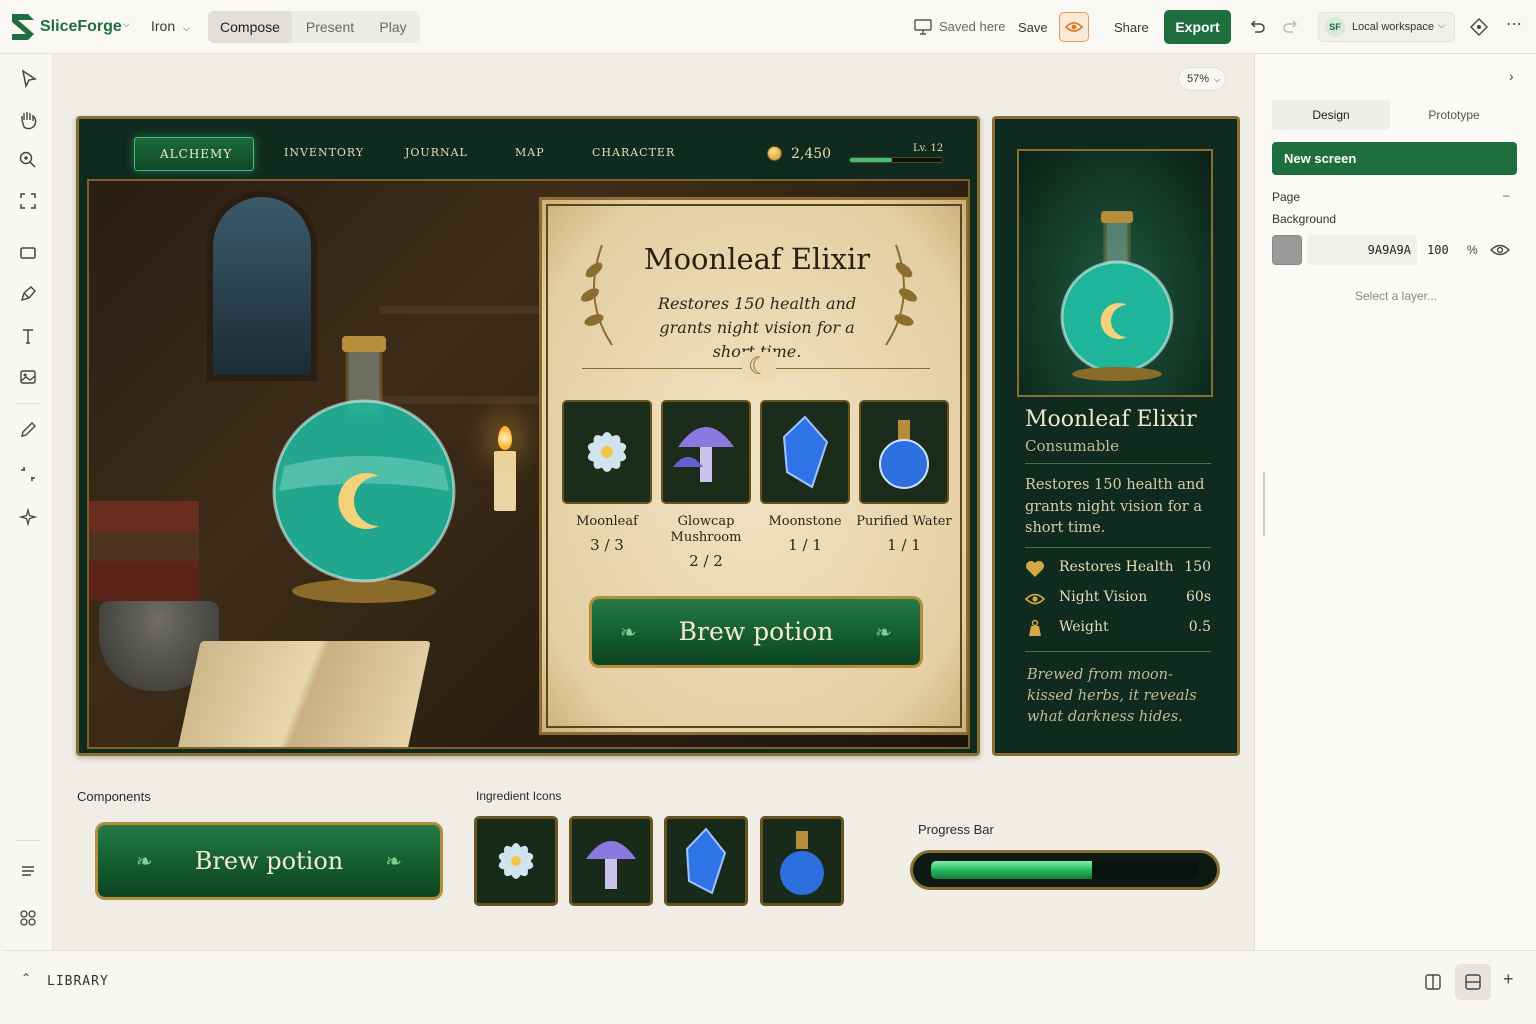 This screenshot has height=1024, width=1536. Describe the element at coordinates (1118, 547) in the screenshot. I see `card-divider` at that location.